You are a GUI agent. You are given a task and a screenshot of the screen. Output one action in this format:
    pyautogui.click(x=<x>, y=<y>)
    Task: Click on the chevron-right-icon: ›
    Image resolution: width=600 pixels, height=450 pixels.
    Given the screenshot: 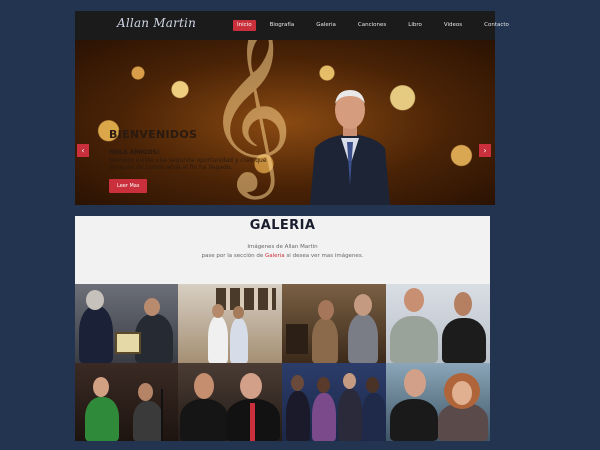 What is the action you would take?
    pyautogui.click(x=485, y=150)
    